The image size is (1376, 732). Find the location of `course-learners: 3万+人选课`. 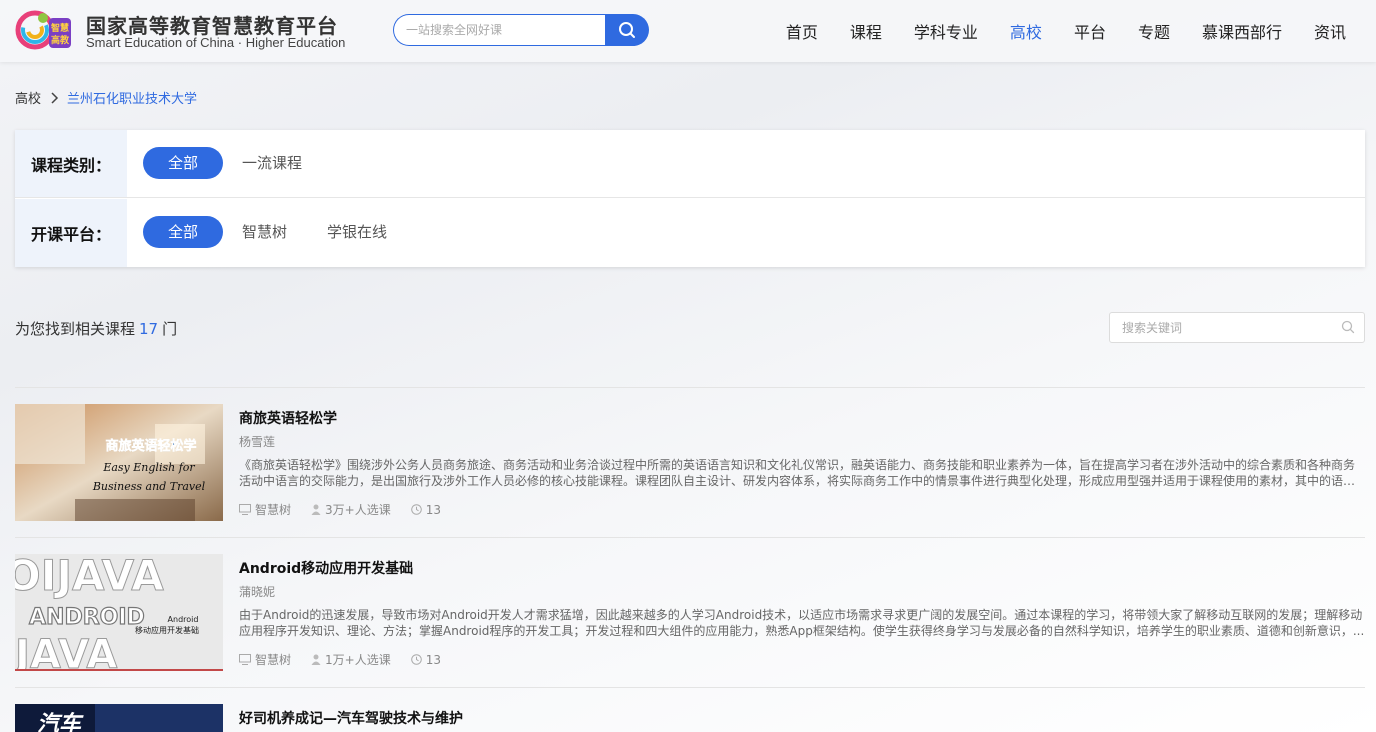

course-learners: 3万+人选课 is located at coordinates (351, 509).